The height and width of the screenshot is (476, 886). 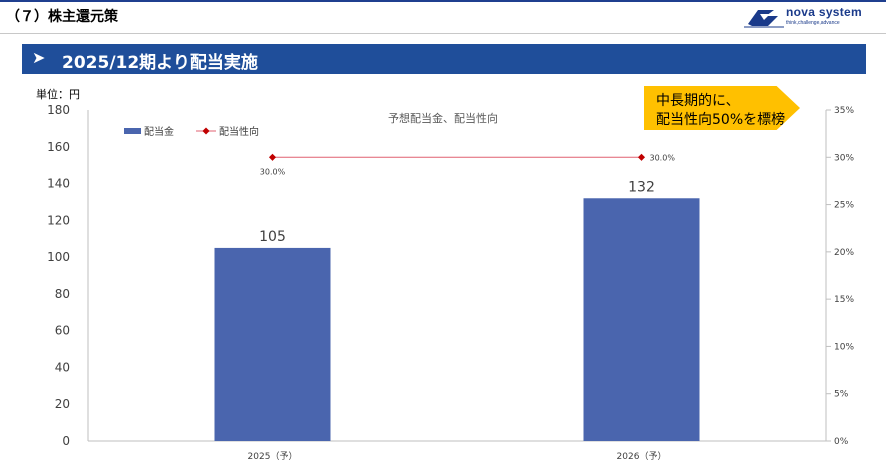 What do you see at coordinates (844, 158) in the screenshot?
I see `y2-tick-label: 30%` at bounding box center [844, 158].